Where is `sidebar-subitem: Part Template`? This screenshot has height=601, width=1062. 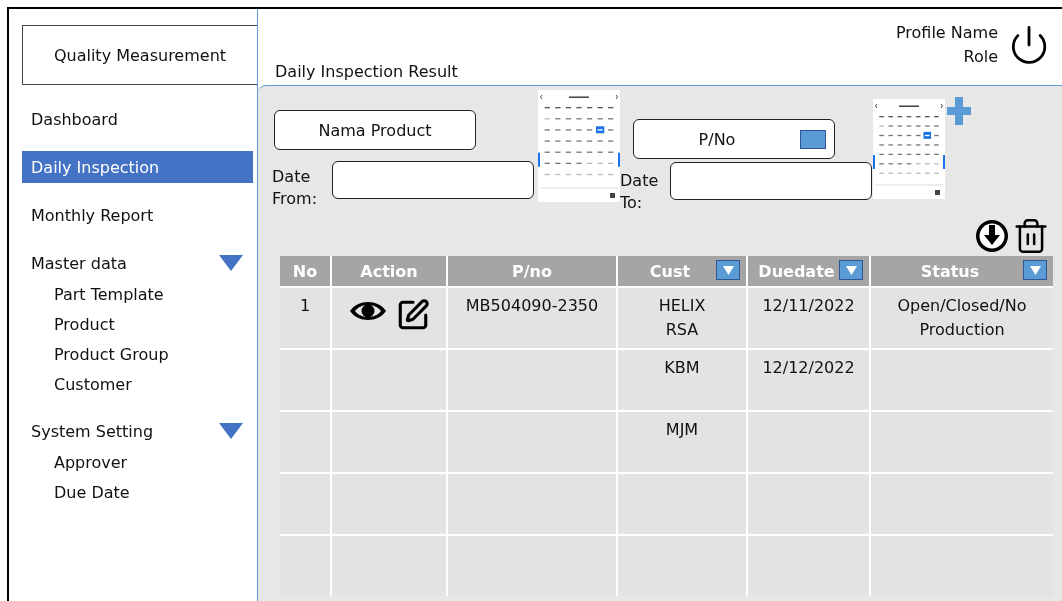 sidebar-subitem: Part Template is located at coordinates (93, 294).